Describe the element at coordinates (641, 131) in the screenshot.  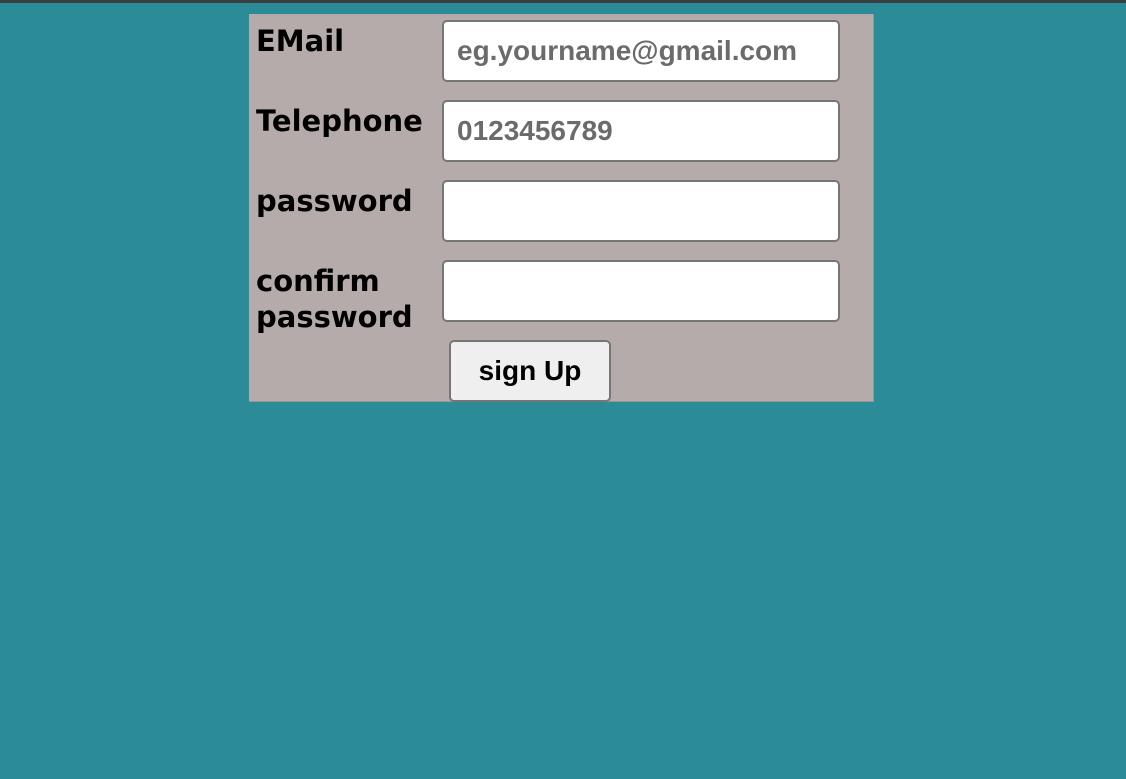
I see `telephone-input` at that location.